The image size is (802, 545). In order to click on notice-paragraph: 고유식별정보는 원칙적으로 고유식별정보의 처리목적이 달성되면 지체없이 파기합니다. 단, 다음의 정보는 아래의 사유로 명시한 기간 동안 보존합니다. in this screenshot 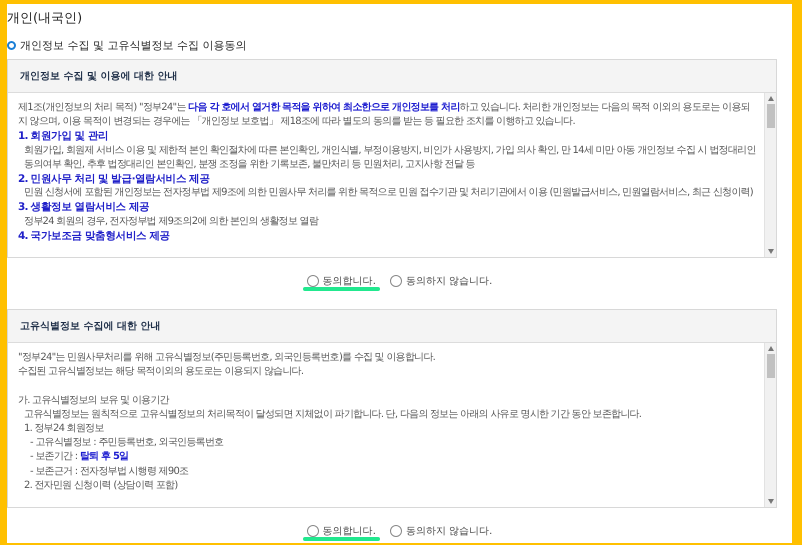, I will do `click(332, 415)`.